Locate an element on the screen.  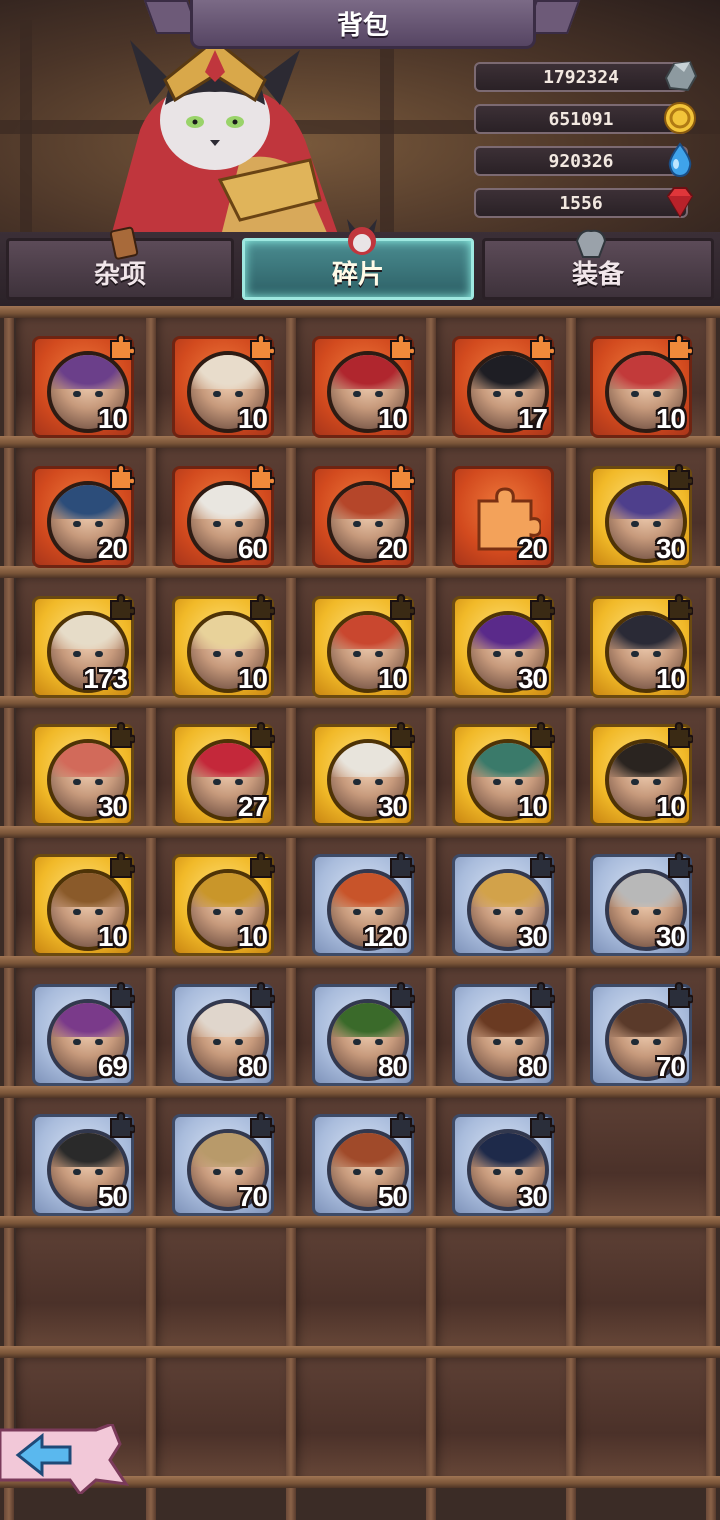
fragment-count: 20 is located at coordinates (532, 548).